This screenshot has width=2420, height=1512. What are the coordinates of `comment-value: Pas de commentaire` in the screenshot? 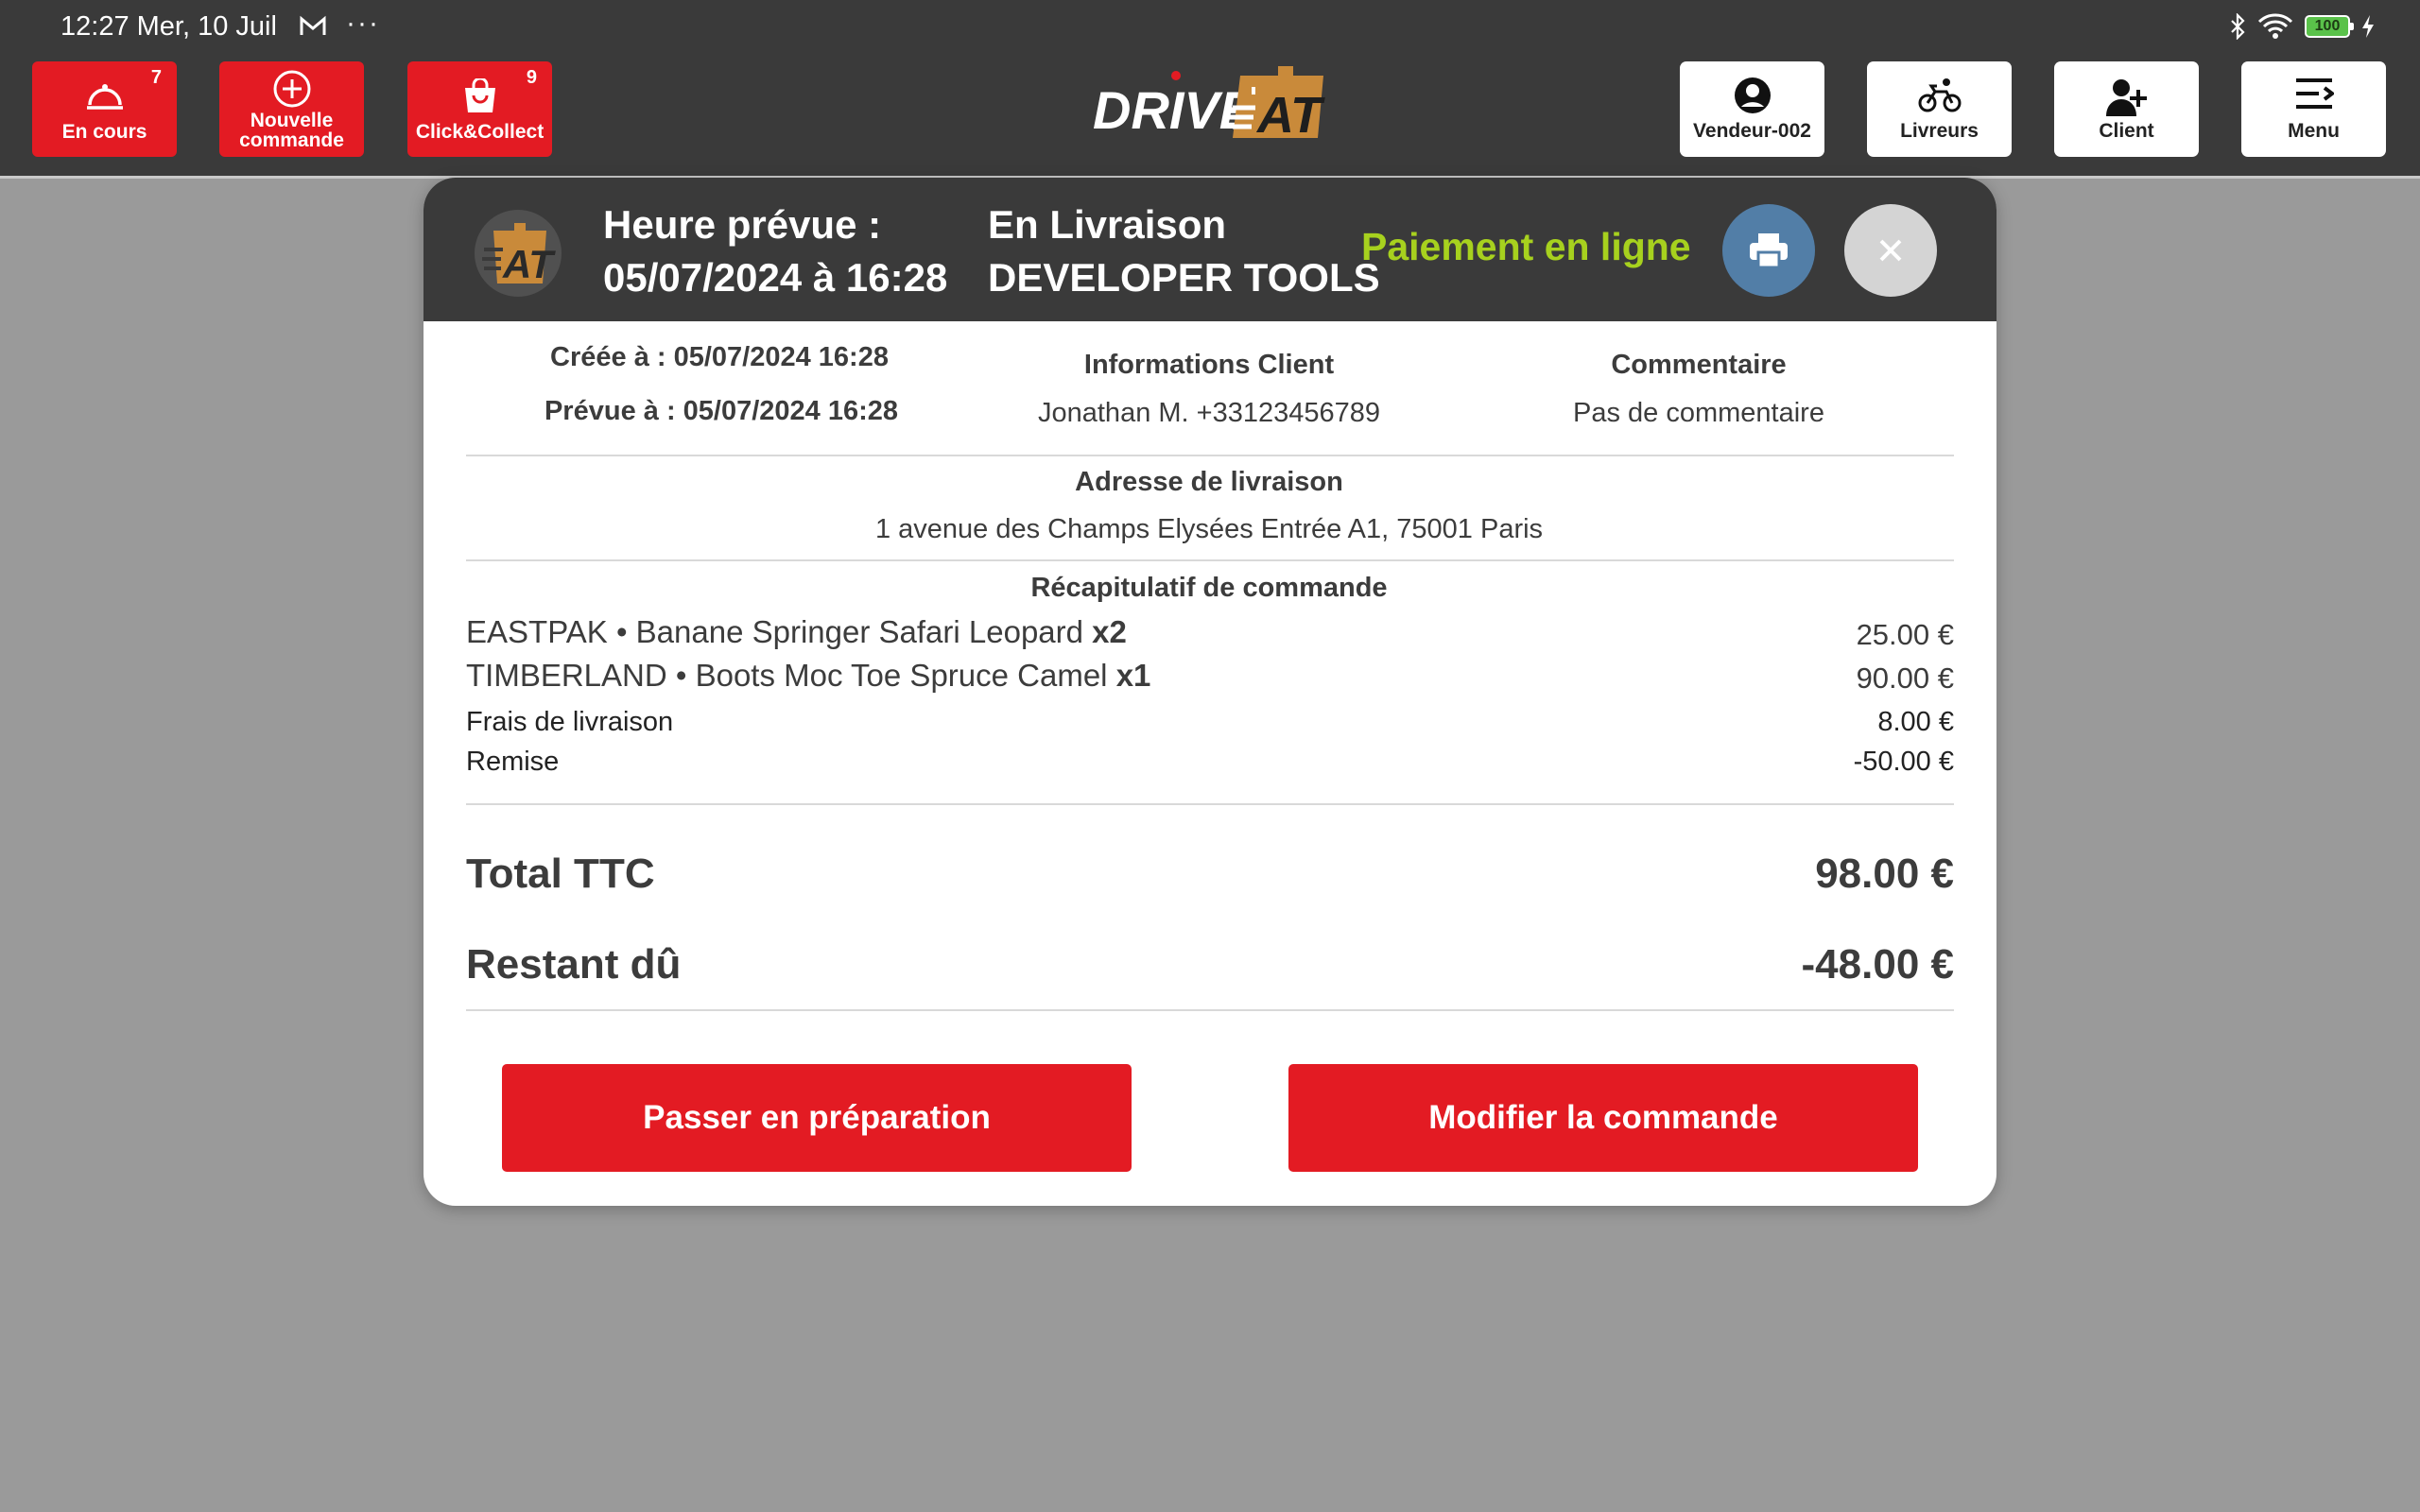 It's located at (1698, 413).